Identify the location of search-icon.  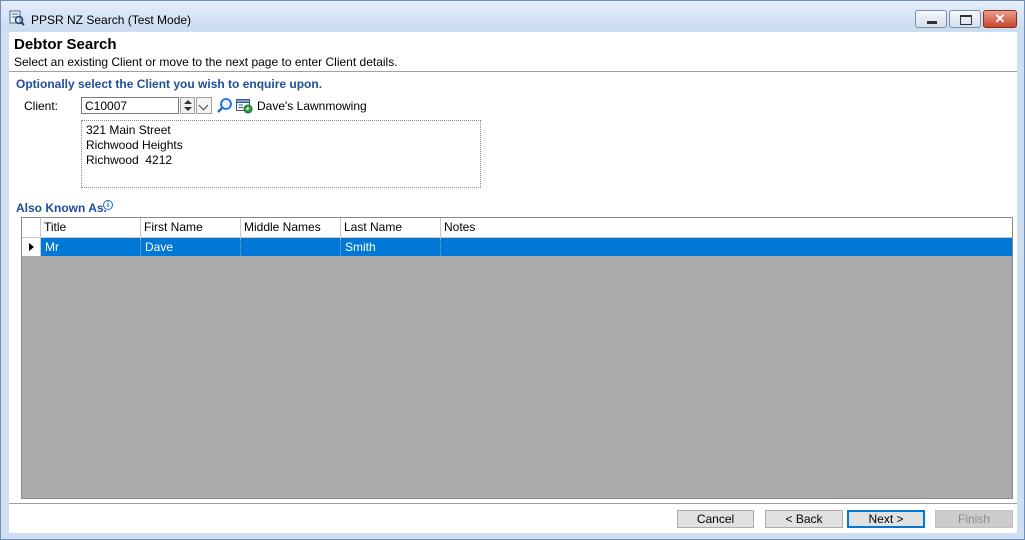
(224, 105).